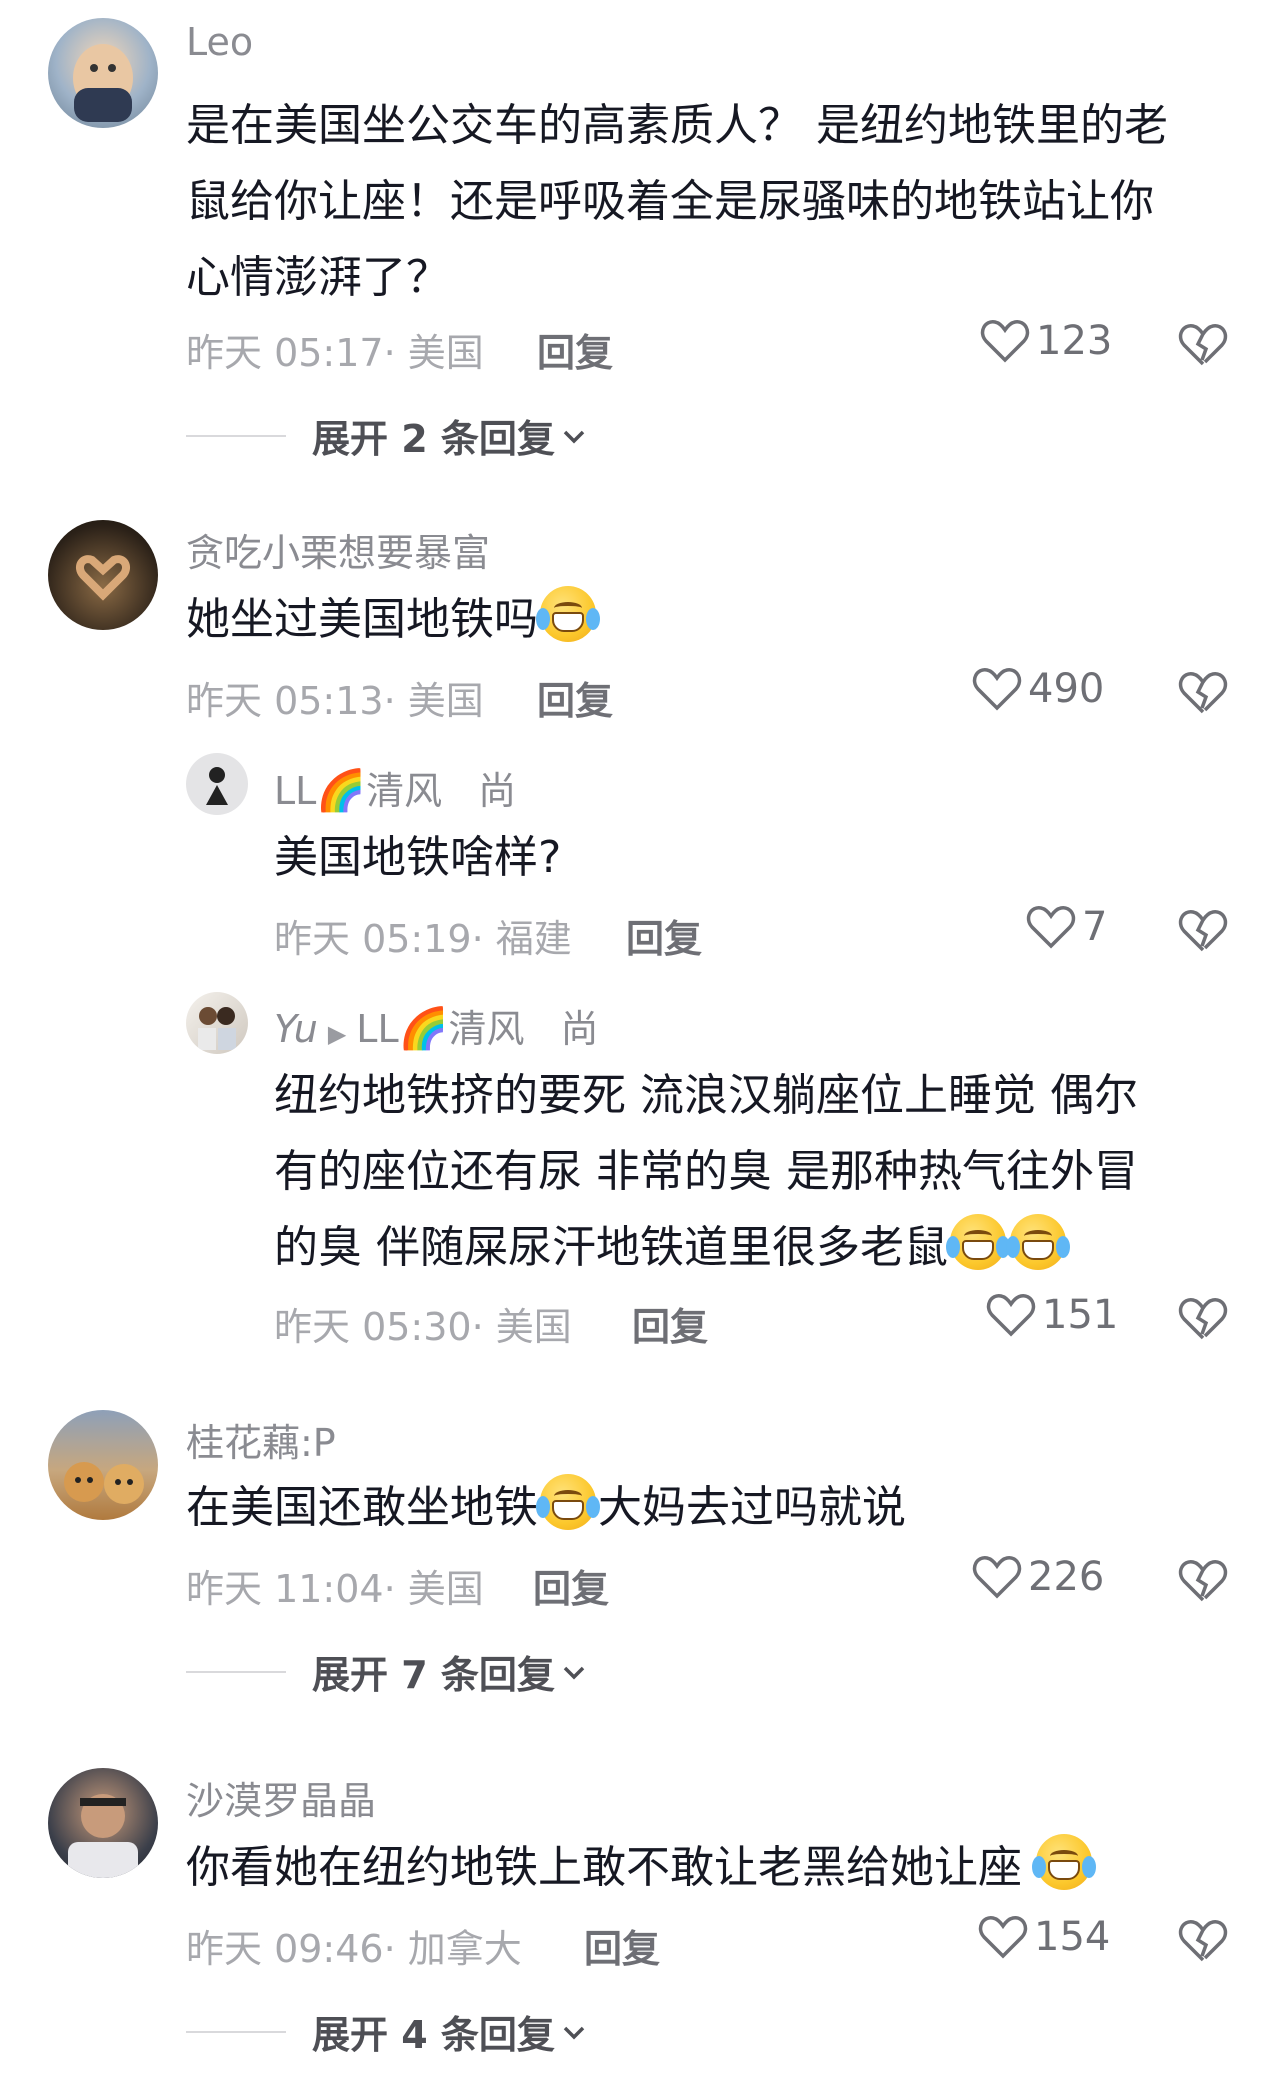 Image resolution: width=1280 pixels, height=2074 pixels. I want to click on comment-meta: 昨天 05:13· 美国, so click(335, 701).